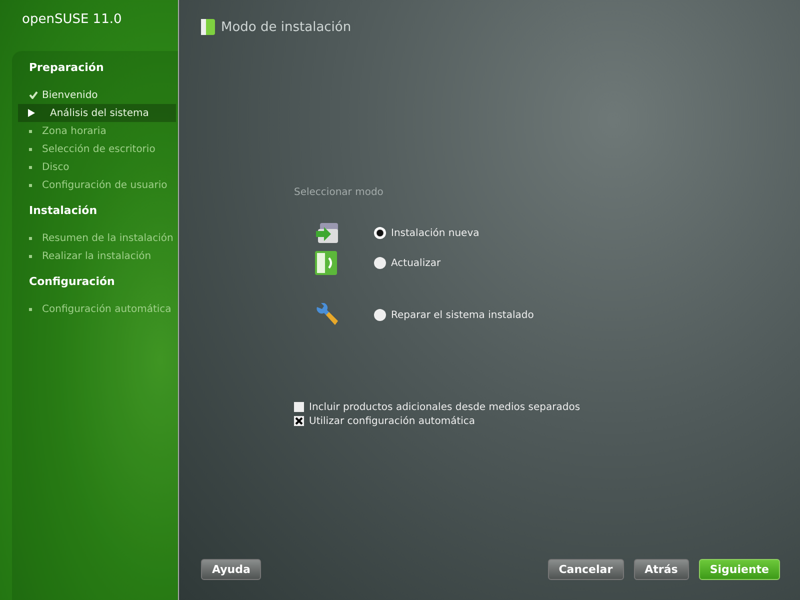  What do you see at coordinates (66, 68) in the screenshot?
I see `section-title: Preparación` at bounding box center [66, 68].